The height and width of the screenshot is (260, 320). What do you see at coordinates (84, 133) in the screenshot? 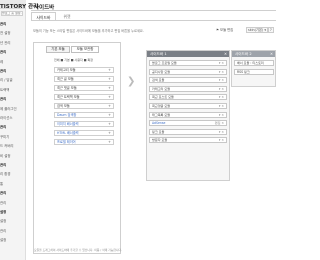
I see `module-item: HTML 배너출력 +` at bounding box center [84, 133].